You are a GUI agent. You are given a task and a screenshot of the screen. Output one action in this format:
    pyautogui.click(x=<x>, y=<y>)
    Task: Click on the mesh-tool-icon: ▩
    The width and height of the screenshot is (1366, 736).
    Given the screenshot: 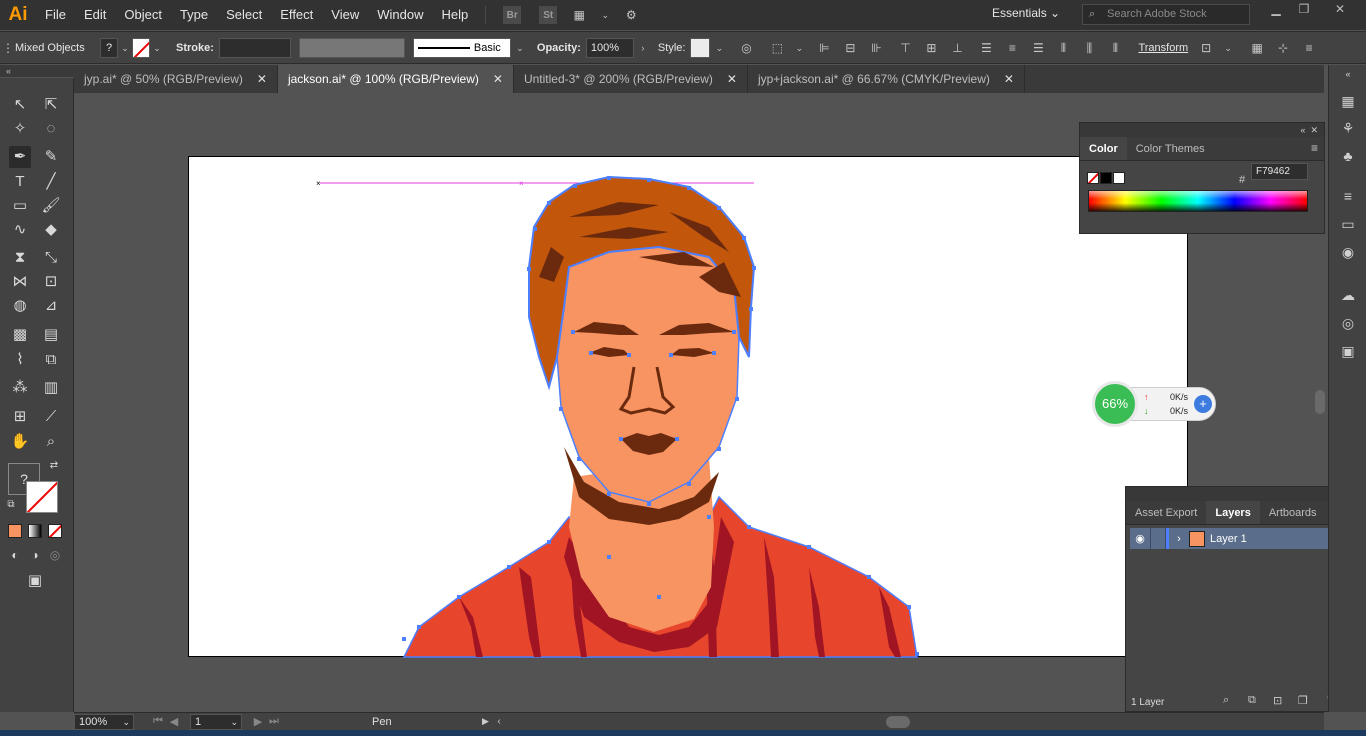 What is the action you would take?
    pyautogui.click(x=20, y=335)
    